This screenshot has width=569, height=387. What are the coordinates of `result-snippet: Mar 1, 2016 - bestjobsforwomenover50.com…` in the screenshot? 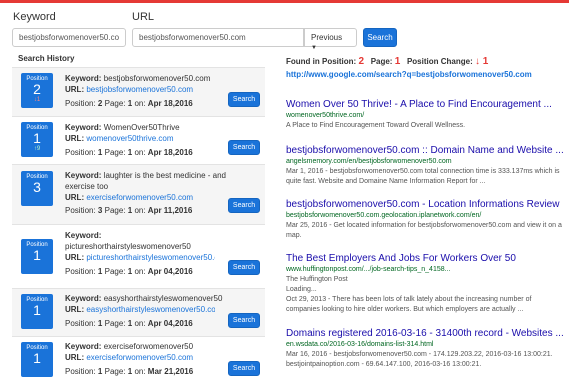 It's located at (423, 176).